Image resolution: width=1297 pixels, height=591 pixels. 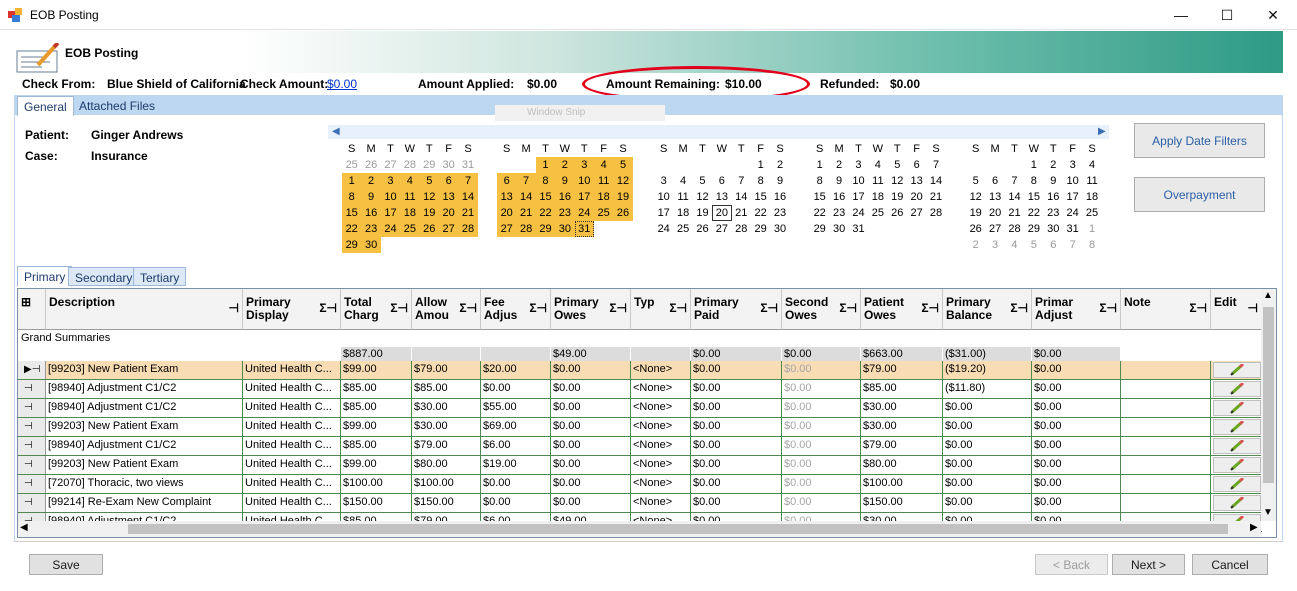 I want to click on scroll-up-icon: ▲, so click(x=1268, y=295).